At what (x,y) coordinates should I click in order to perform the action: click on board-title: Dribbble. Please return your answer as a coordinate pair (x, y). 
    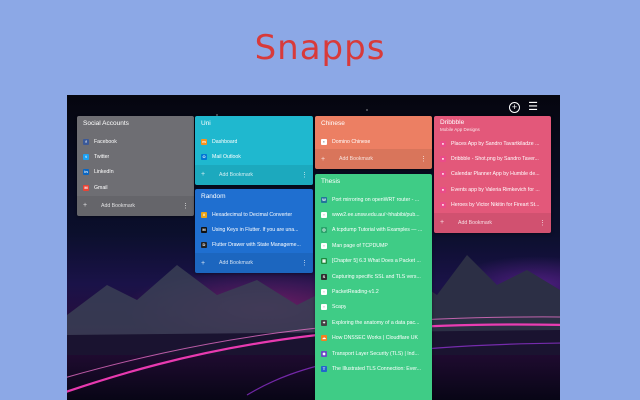
    Looking at the image, I should click on (452, 122).